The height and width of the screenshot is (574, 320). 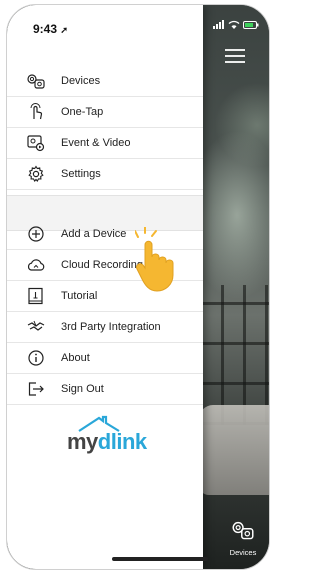 What do you see at coordinates (235, 56) in the screenshot?
I see `hamburger-menu-icon` at bounding box center [235, 56].